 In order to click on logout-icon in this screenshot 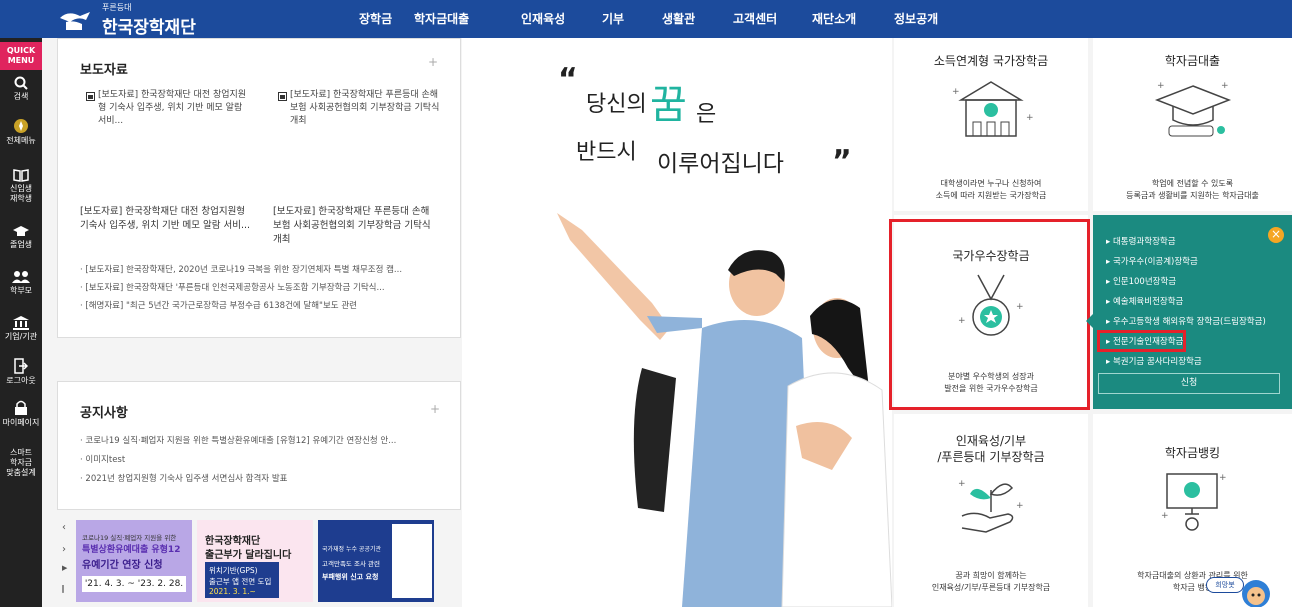, I will do `click(21, 366)`.